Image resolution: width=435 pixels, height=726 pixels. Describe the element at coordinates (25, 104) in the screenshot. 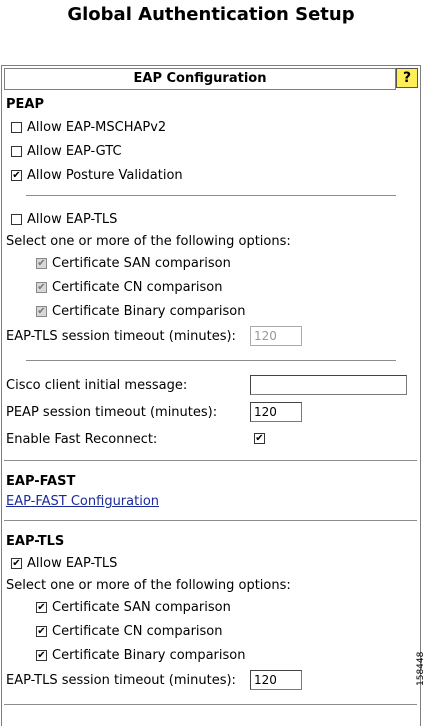

I see `peap-section-title: PEAP` at that location.